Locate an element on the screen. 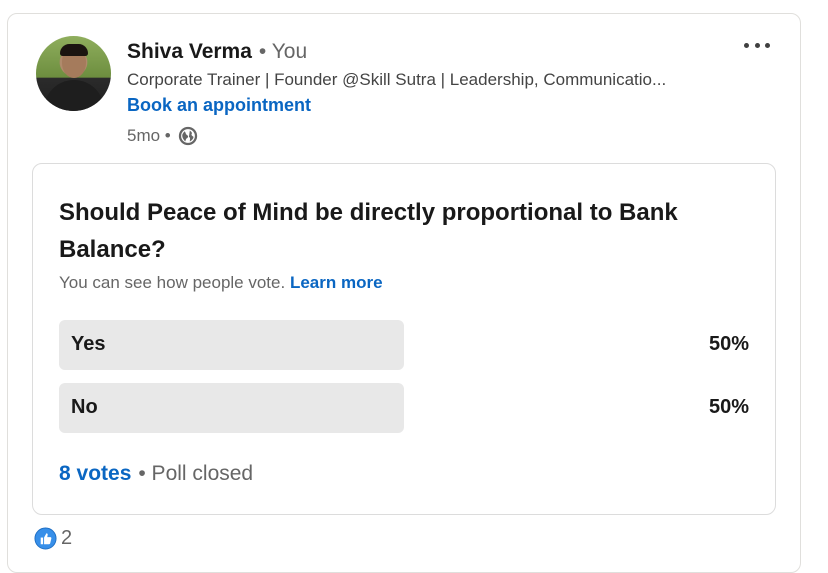 The height and width of the screenshot is (573, 828). poll-visibility-text: You can see how people vote. is located at coordinates (172, 282).